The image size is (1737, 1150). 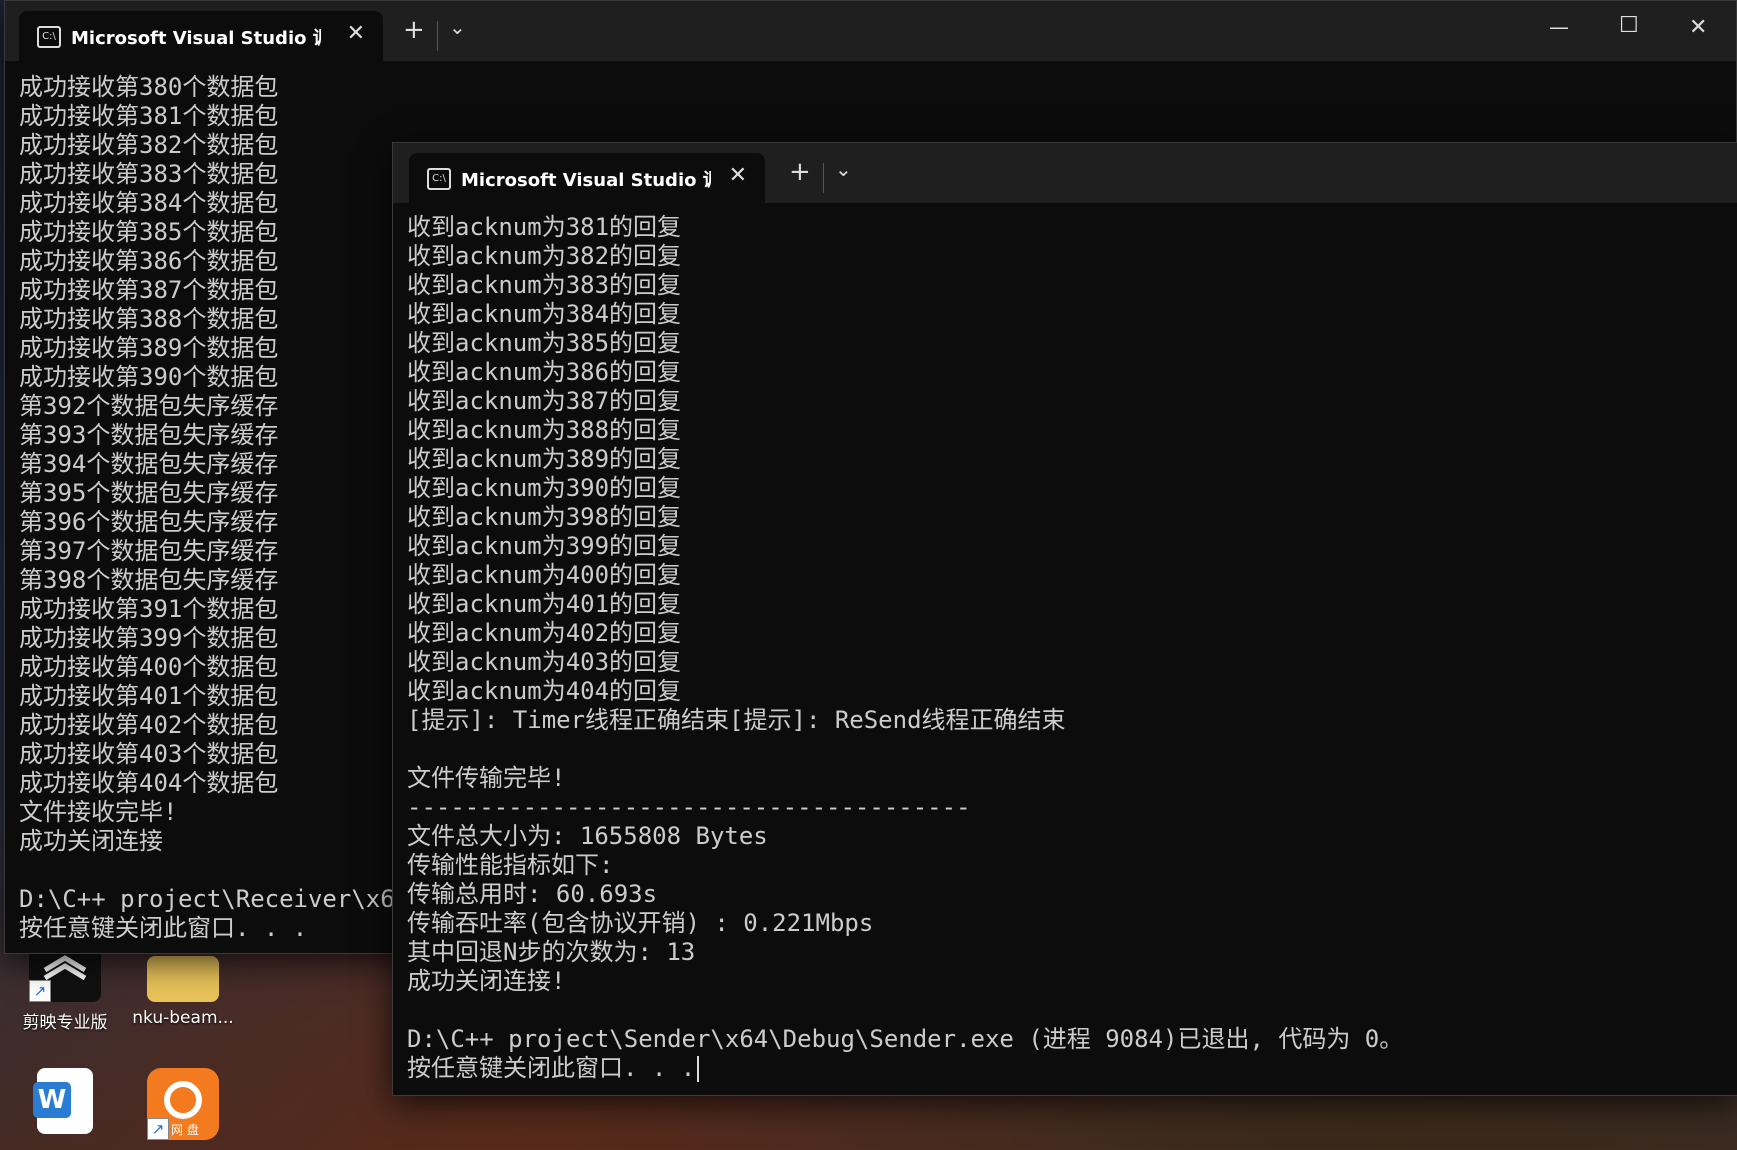 I want to click on tab-sender-console: C:\ Microsoft Visual Studio 调试控制台 ✕, so click(x=587, y=178).